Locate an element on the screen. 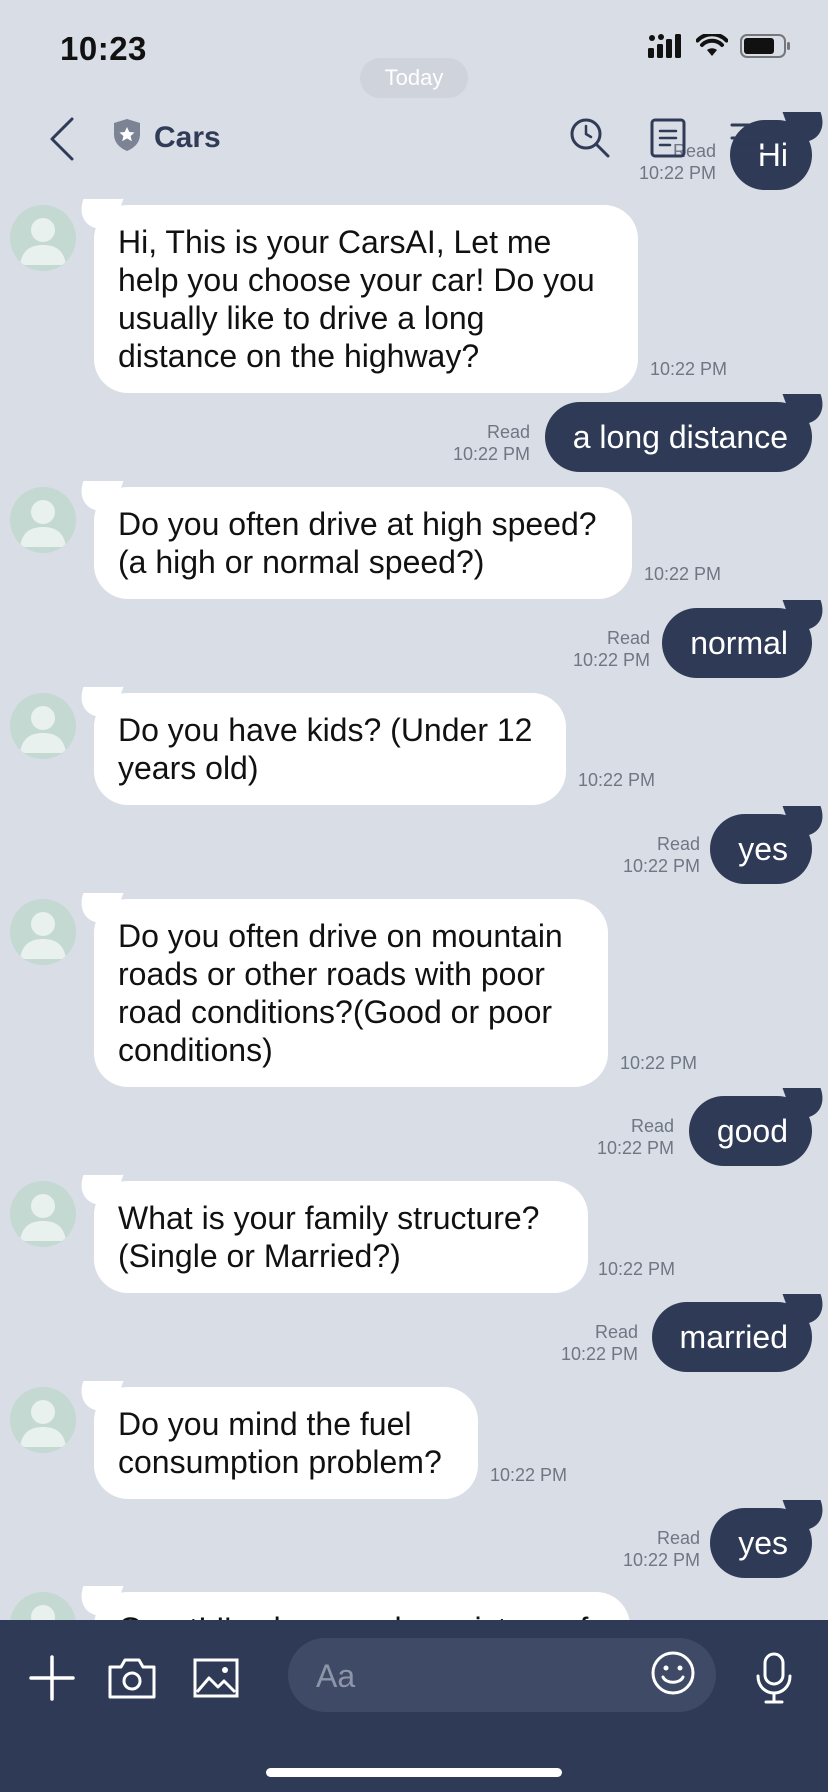 The width and height of the screenshot is (828, 1792). message-text: good is located at coordinates (752, 1131).